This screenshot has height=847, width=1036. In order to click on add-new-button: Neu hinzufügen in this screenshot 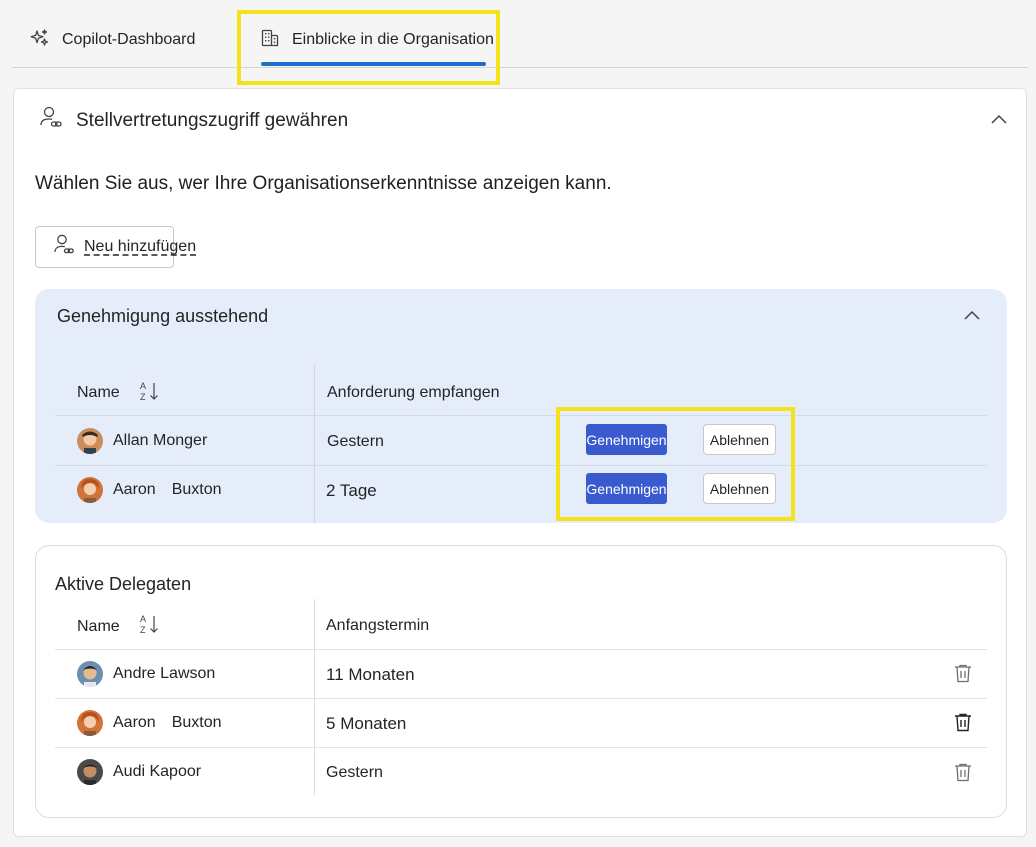, I will do `click(115, 247)`.